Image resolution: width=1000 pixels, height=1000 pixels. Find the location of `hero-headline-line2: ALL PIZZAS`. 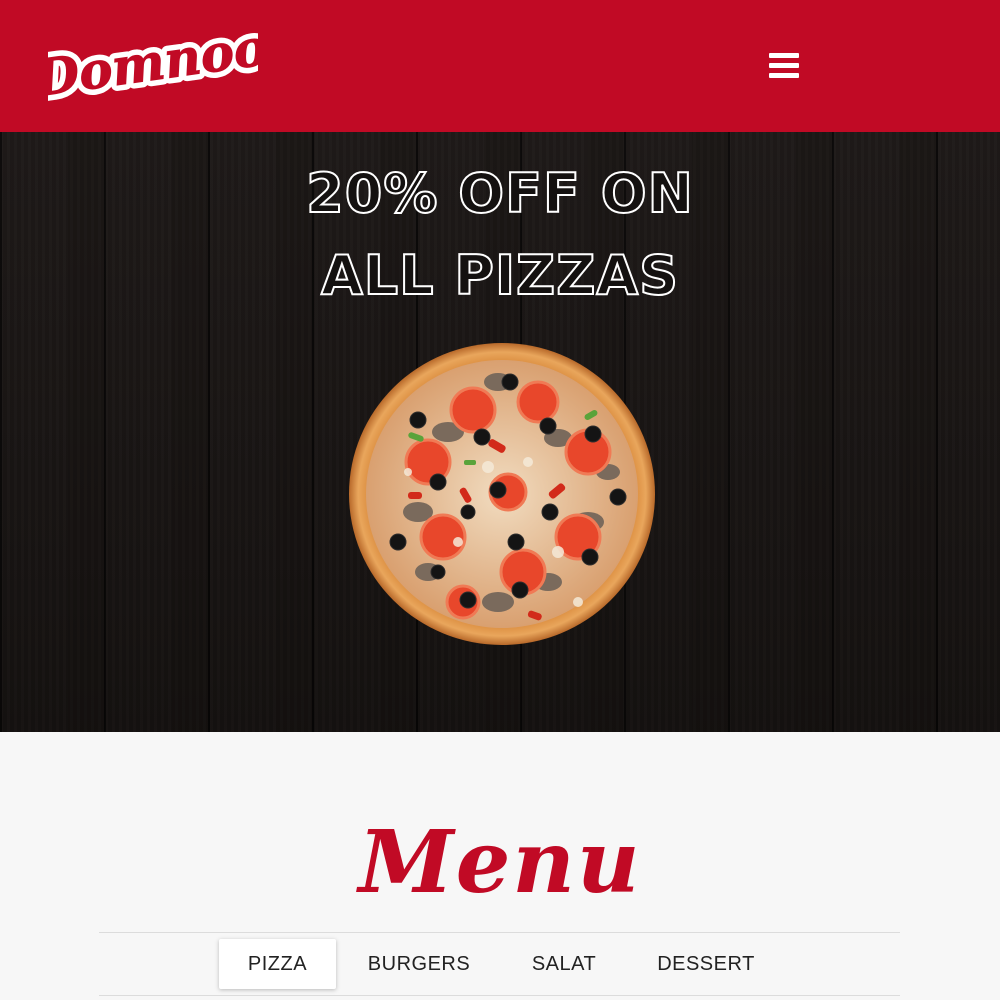

hero-headline-line2: ALL PIZZAS is located at coordinates (500, 275).